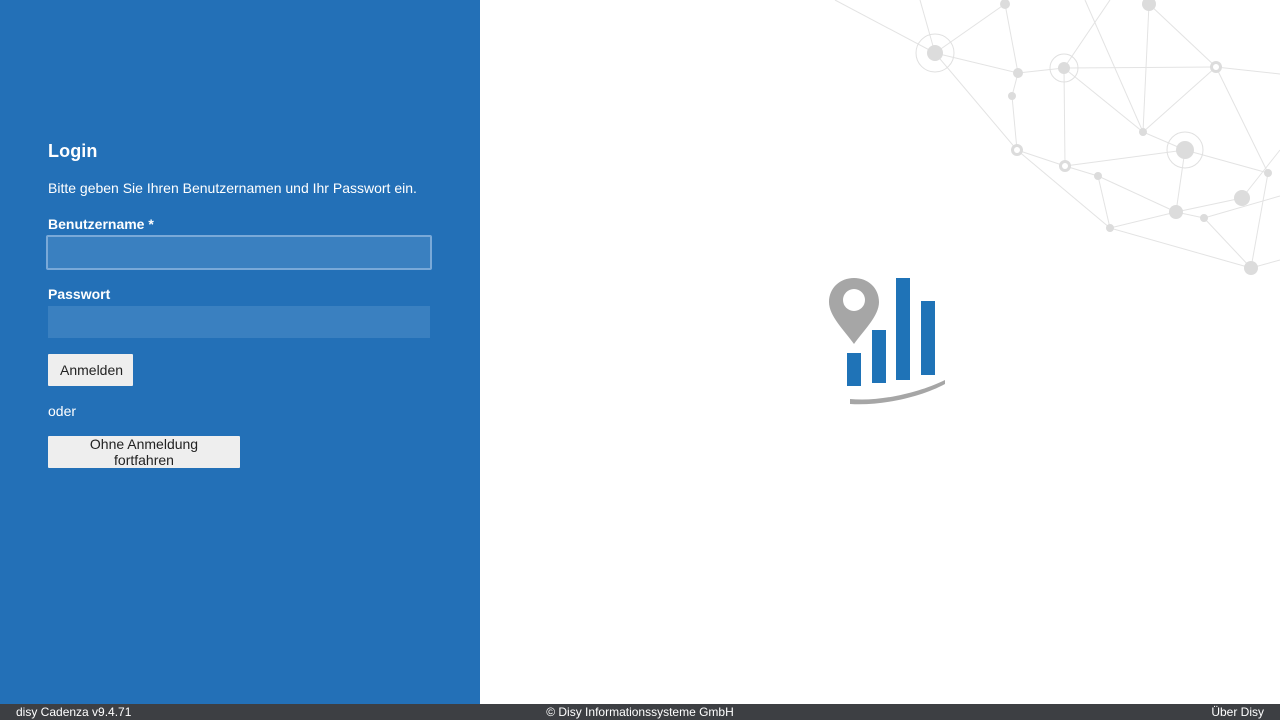 Image resolution: width=1280 pixels, height=720 pixels. I want to click on login-button: Anmelden, so click(90, 370).